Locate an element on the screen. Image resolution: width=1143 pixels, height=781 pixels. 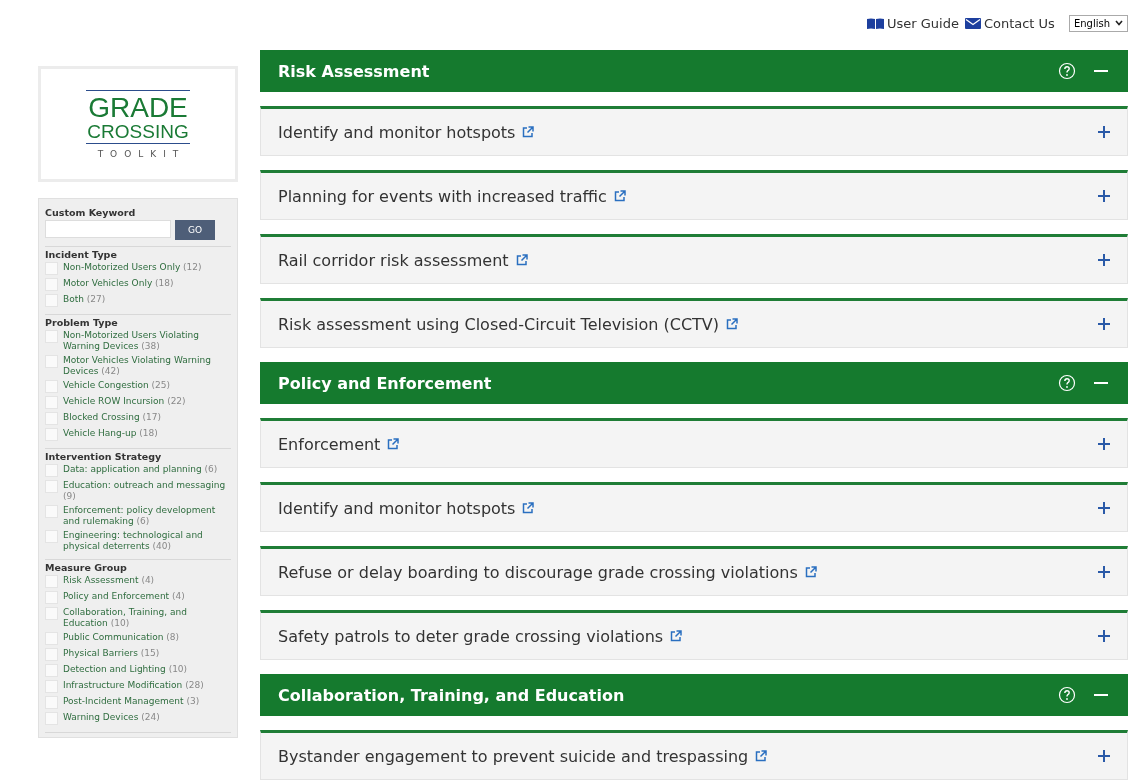
filter-option: Risk Assessment (4) is located at coordinates (109, 580).